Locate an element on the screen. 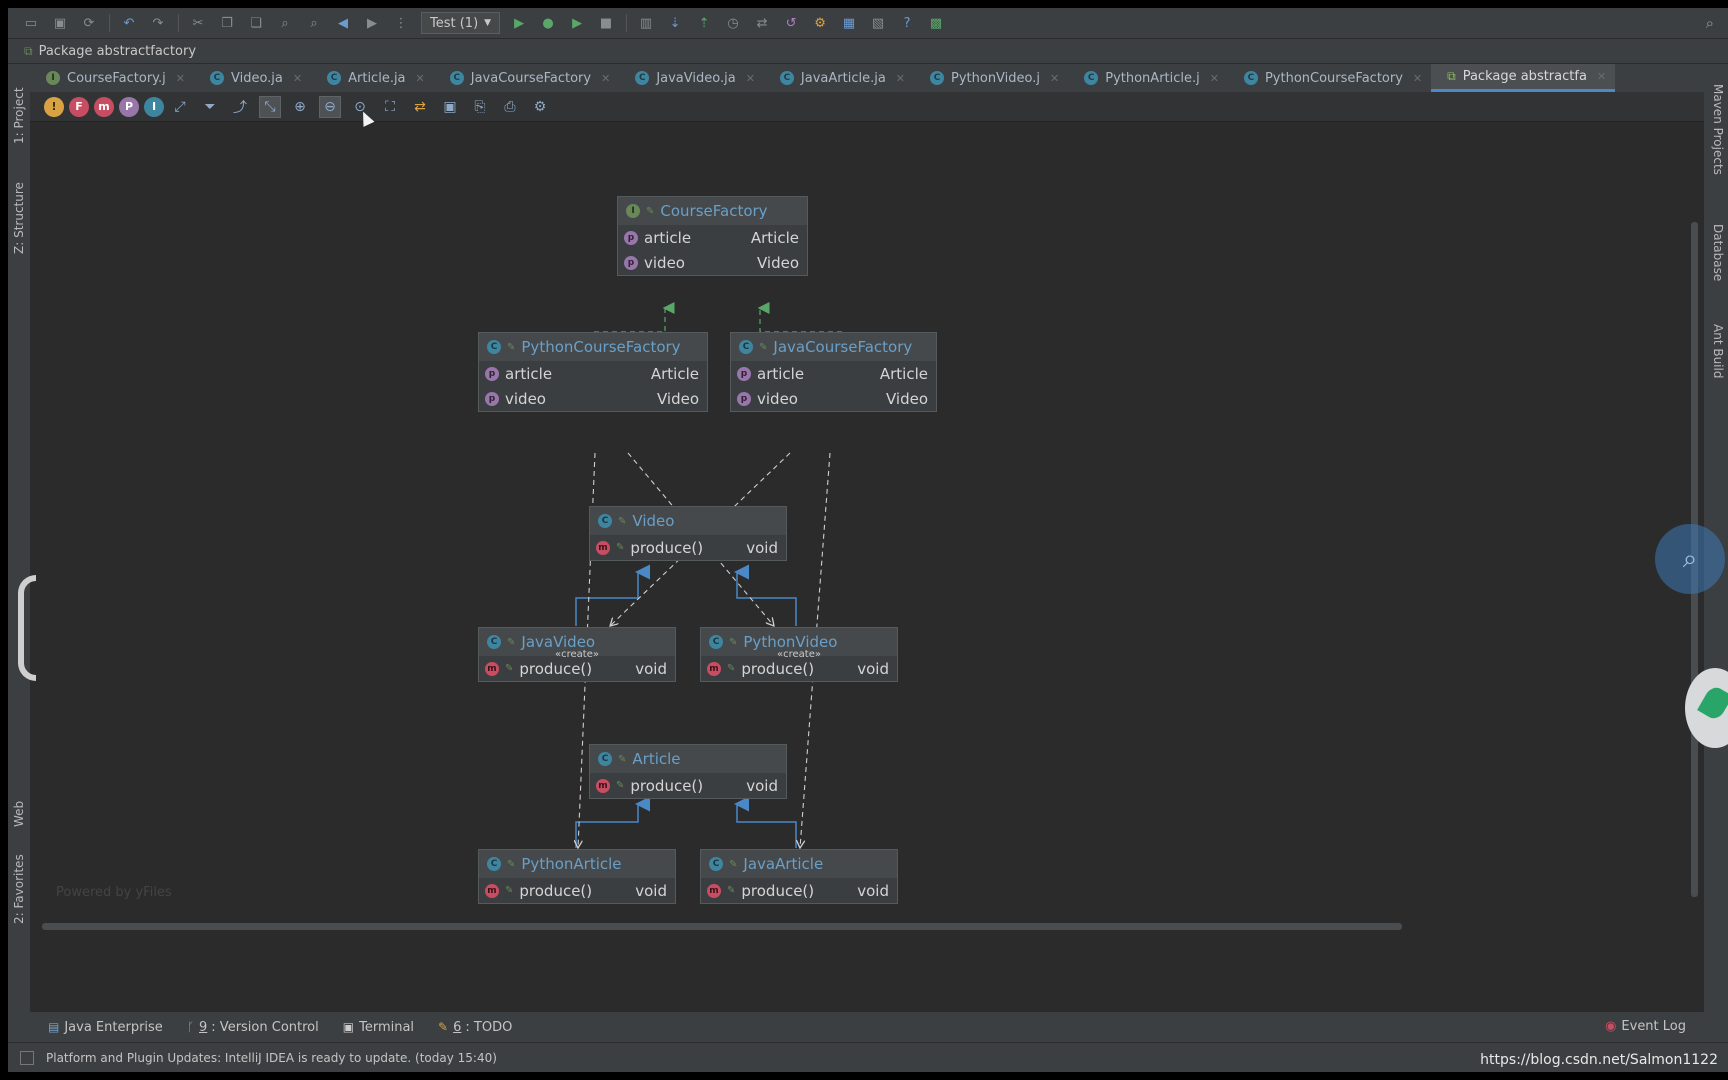 The height and width of the screenshot is (1080, 1728). project-structure-icon: ▦ is located at coordinates (849, 23).